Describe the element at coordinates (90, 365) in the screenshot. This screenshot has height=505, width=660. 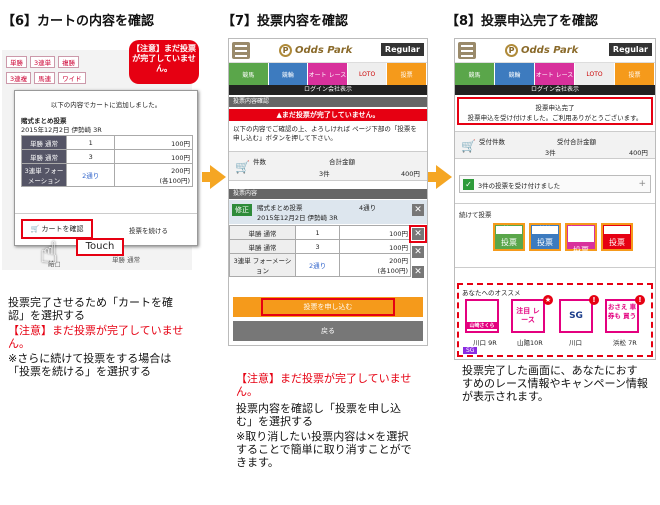
I see `s6-desc-3: ※さらに続けて投票をする場合は「投票を続ける」を選択する` at that location.